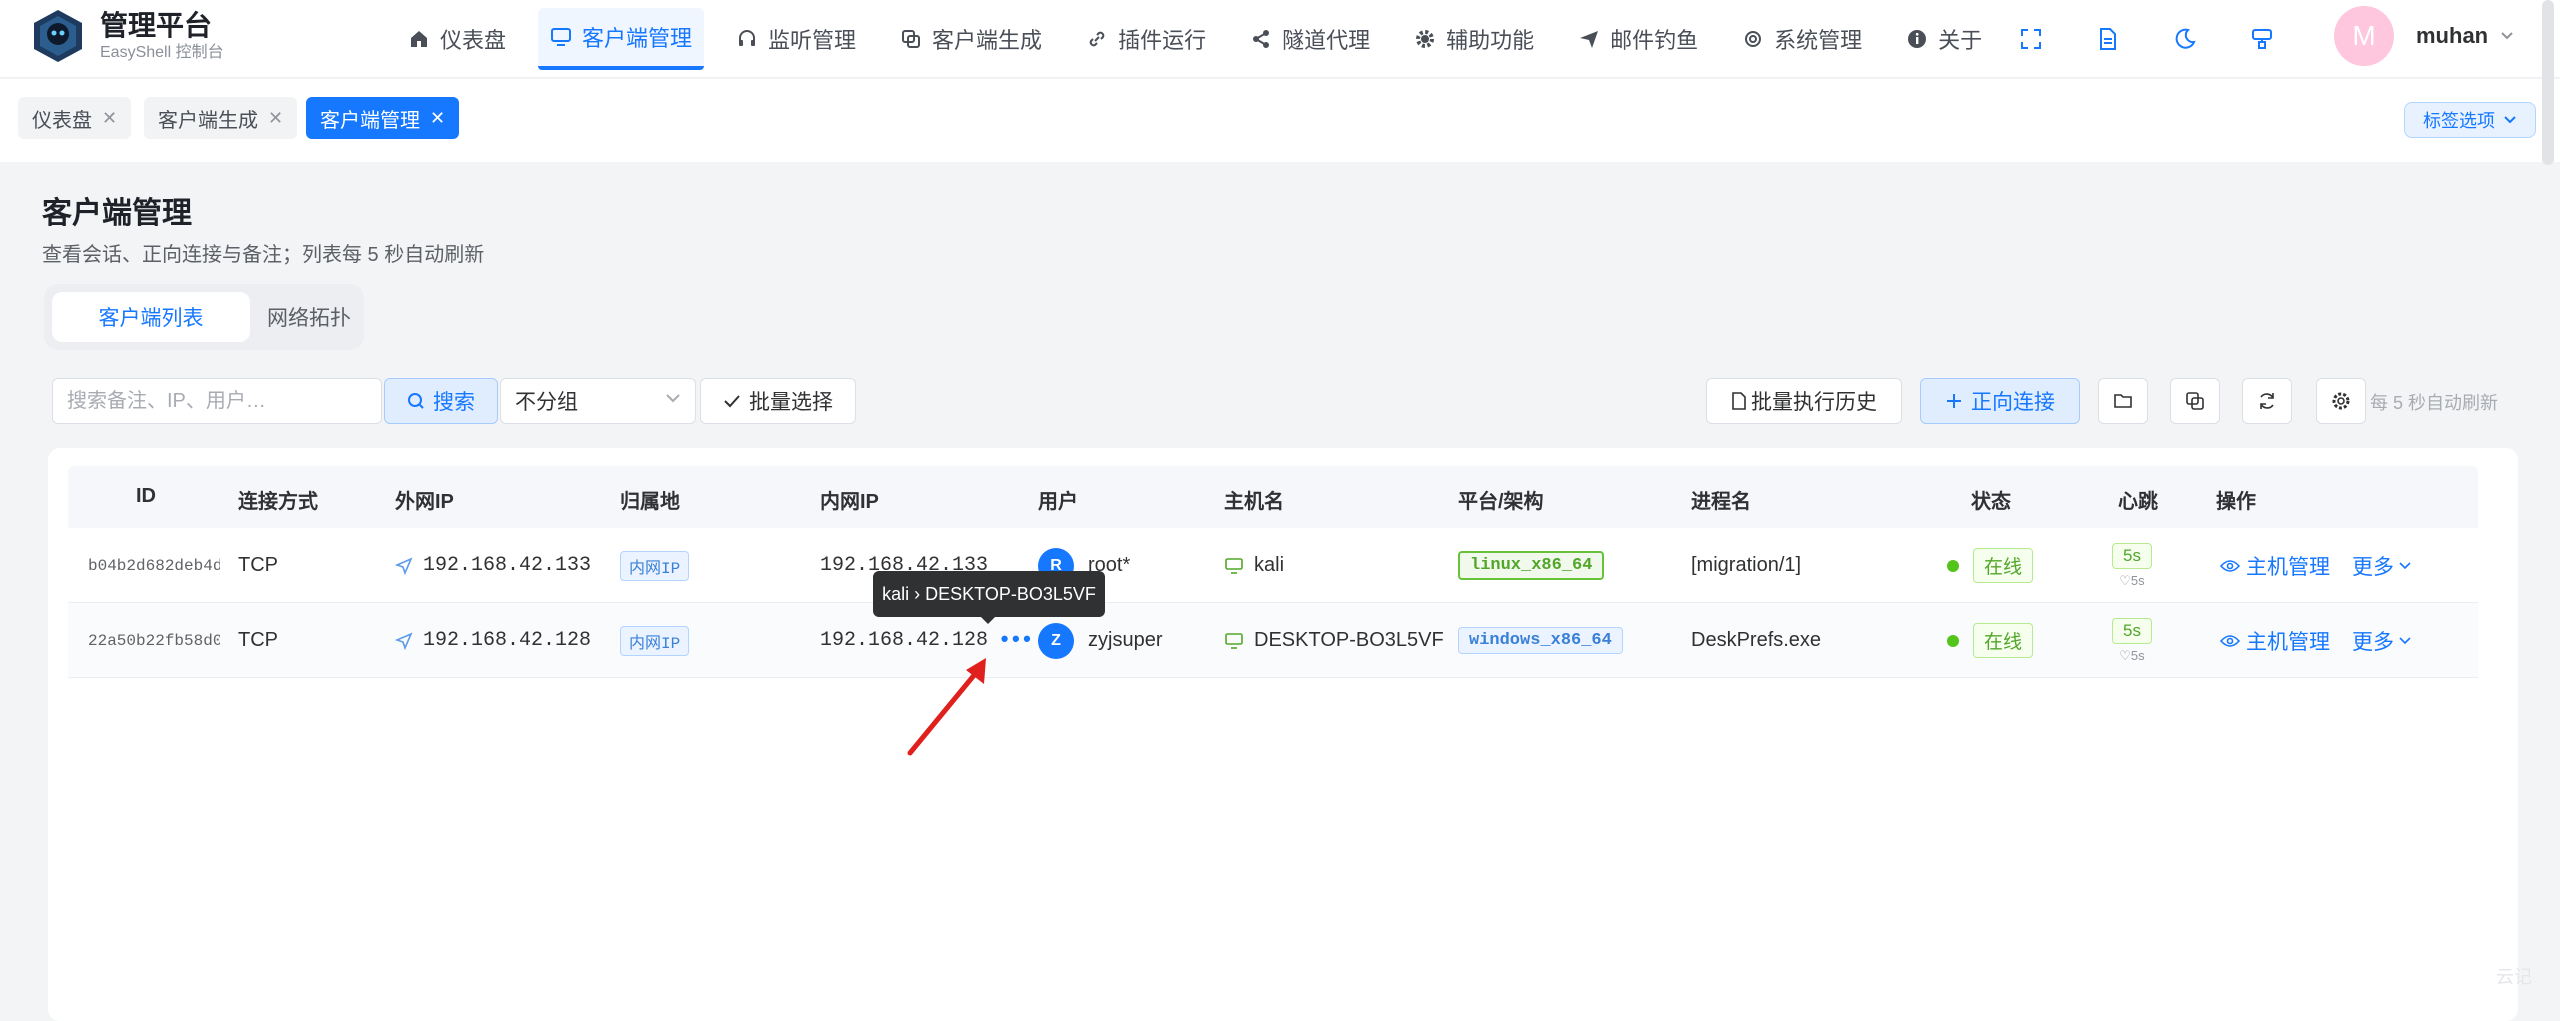 The width and height of the screenshot is (2560, 1021). I want to click on eye-icon, so click(2230, 566).